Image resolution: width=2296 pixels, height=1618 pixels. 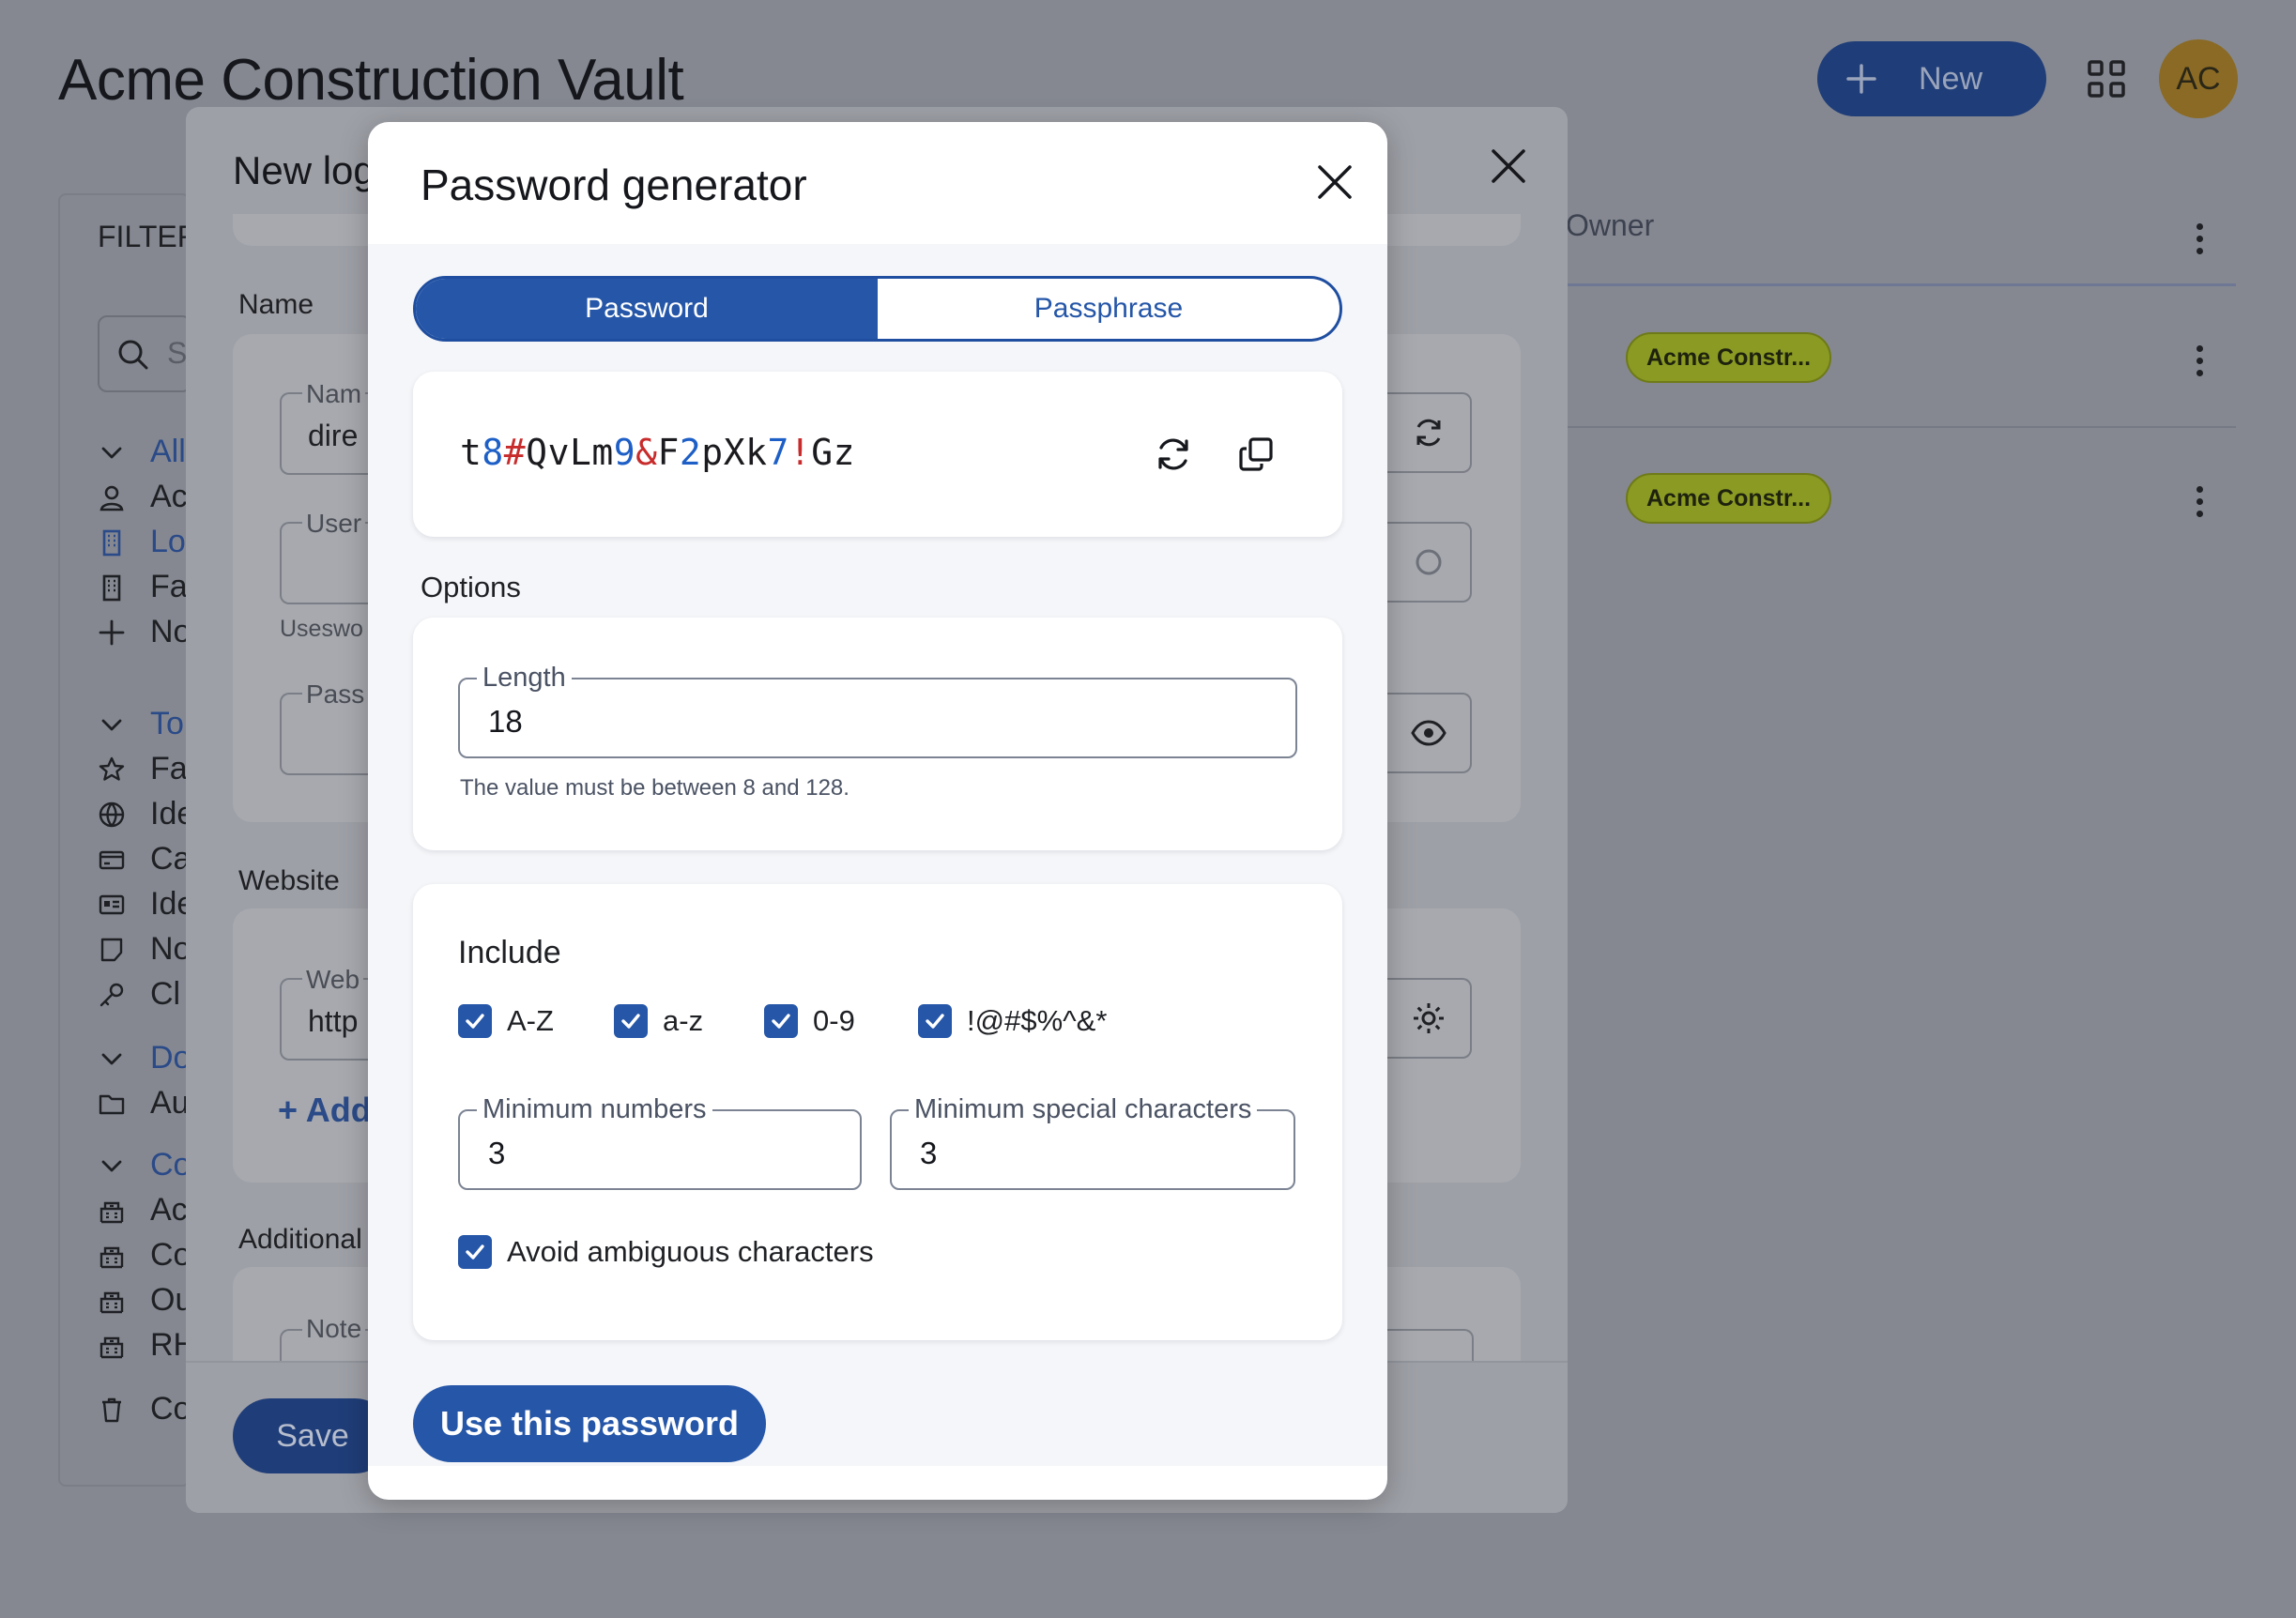 I want to click on filter-group-toggle: To, so click(x=141, y=724).